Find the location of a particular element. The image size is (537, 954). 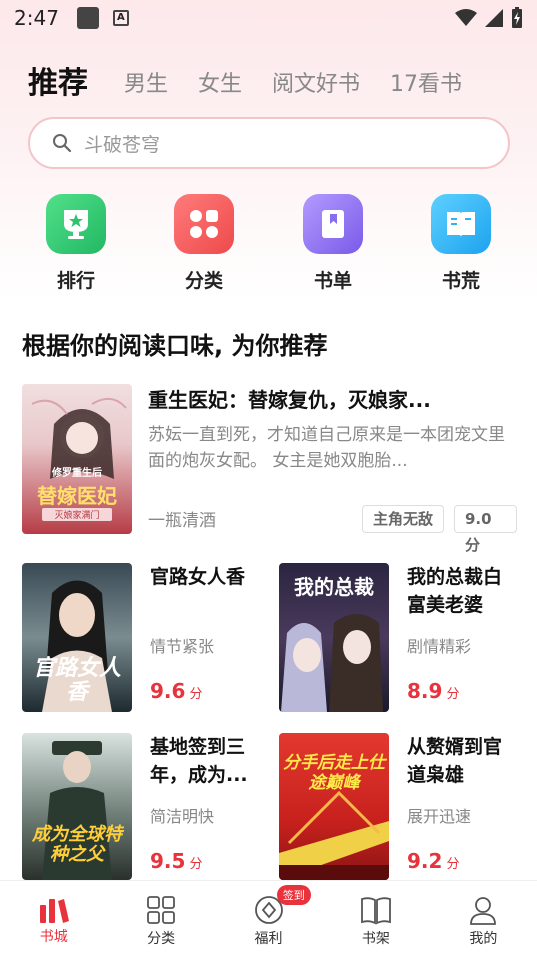

nav-bookstore: 书城 is located at coordinates (53, 917).